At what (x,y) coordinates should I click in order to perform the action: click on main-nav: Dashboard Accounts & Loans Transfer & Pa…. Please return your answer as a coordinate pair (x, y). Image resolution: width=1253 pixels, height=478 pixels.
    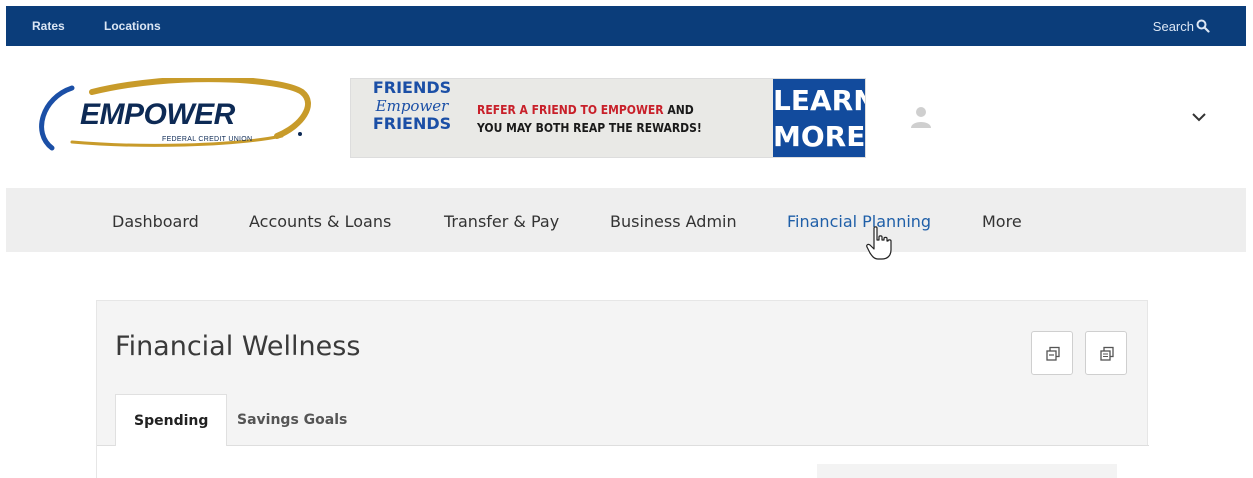
    Looking at the image, I should click on (626, 220).